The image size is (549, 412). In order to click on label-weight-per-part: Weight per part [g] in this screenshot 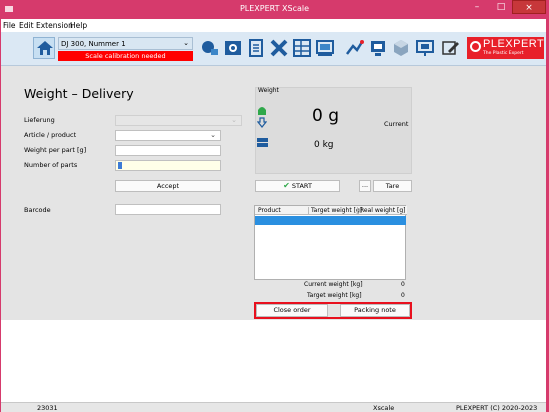, I will do `click(55, 150)`.